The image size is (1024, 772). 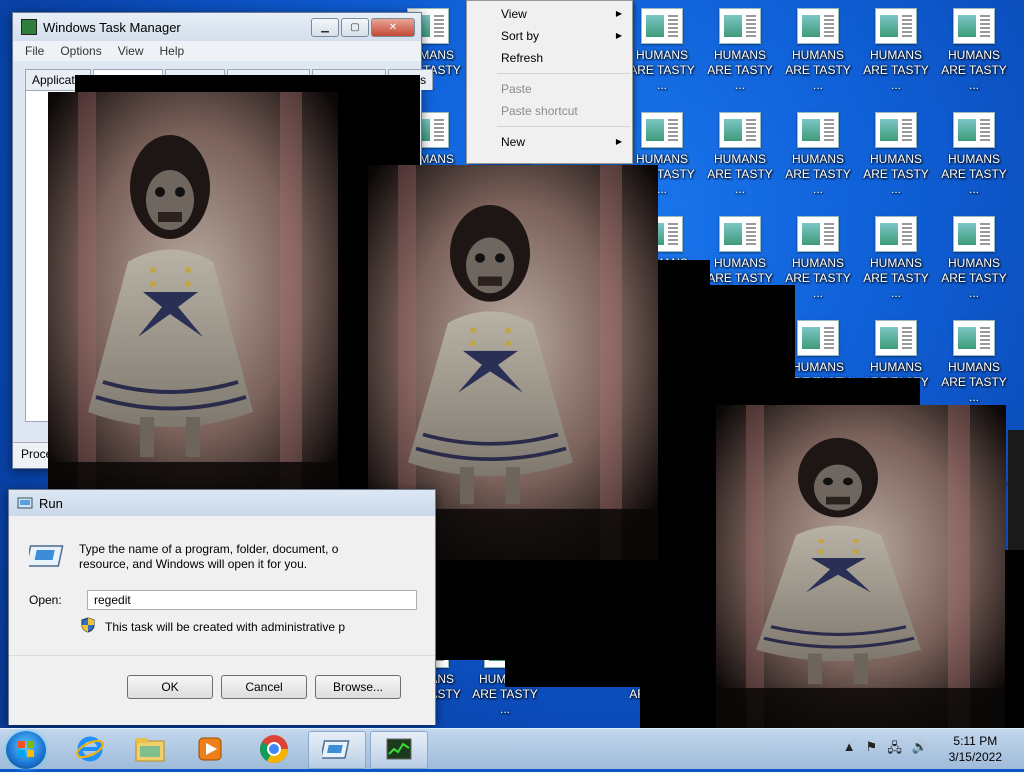 I want to click on clock-date: 3/15/2022, so click(x=975, y=757).